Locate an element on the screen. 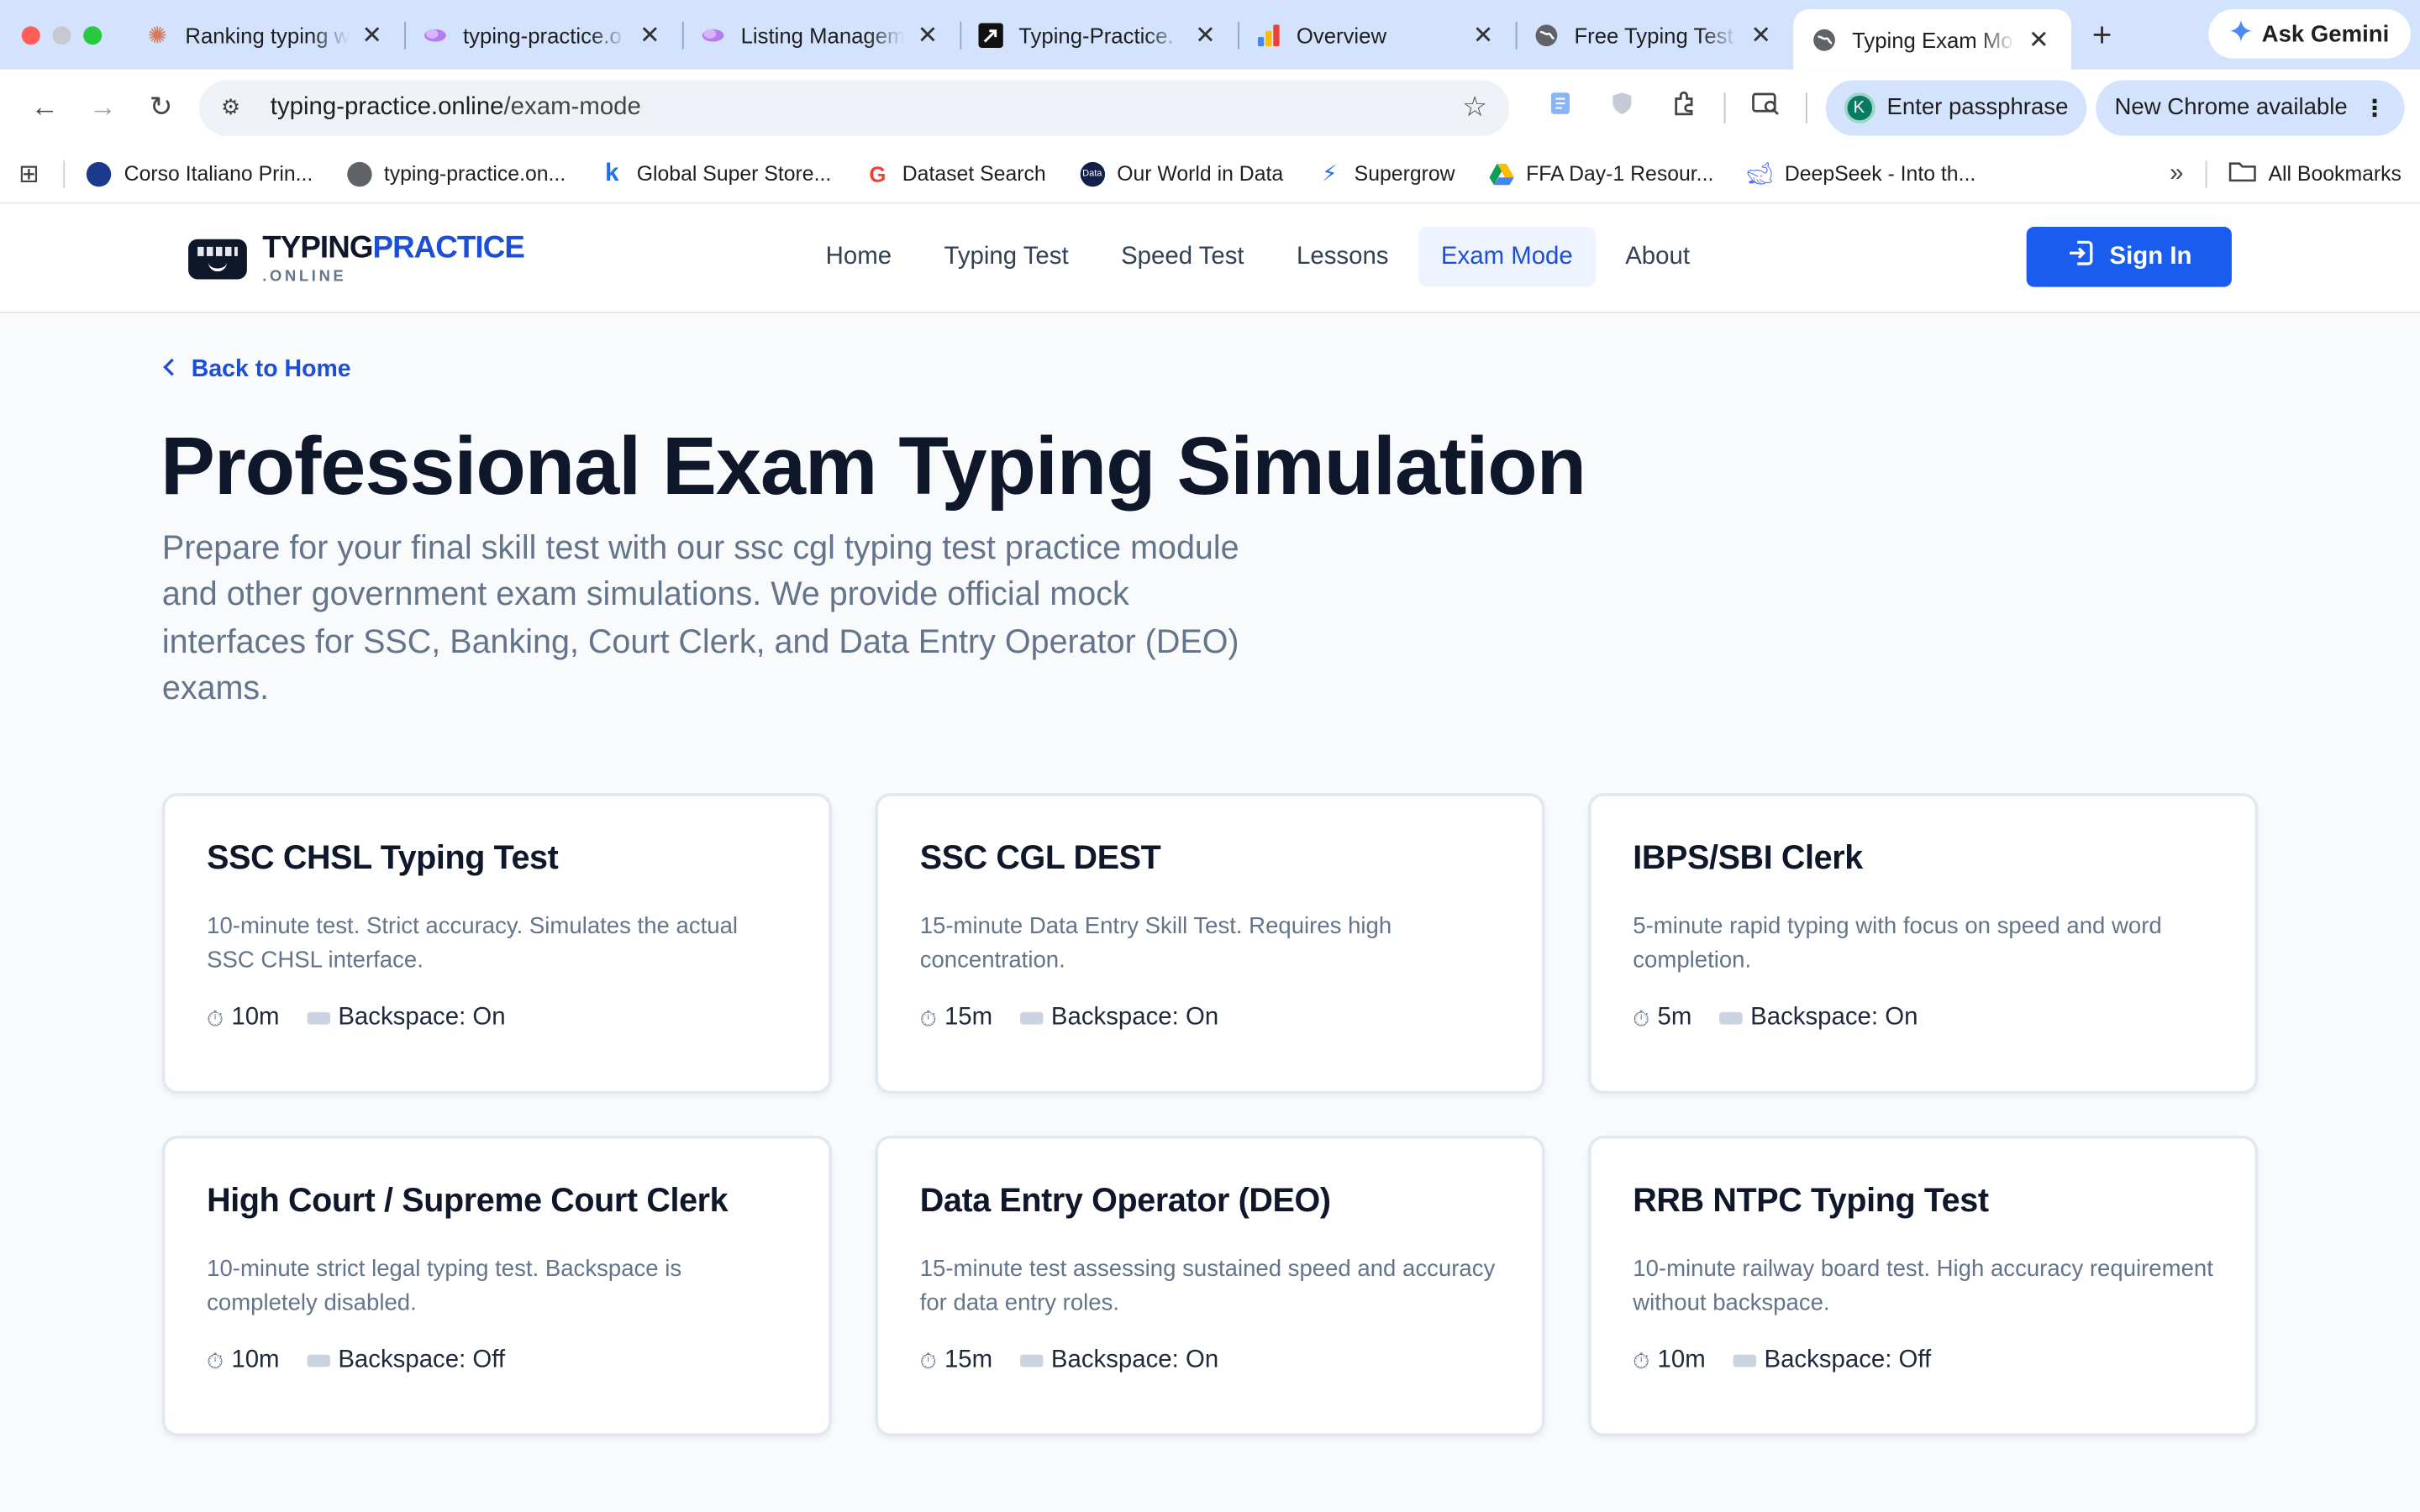  minimize-window-button is located at coordinates (62, 35).